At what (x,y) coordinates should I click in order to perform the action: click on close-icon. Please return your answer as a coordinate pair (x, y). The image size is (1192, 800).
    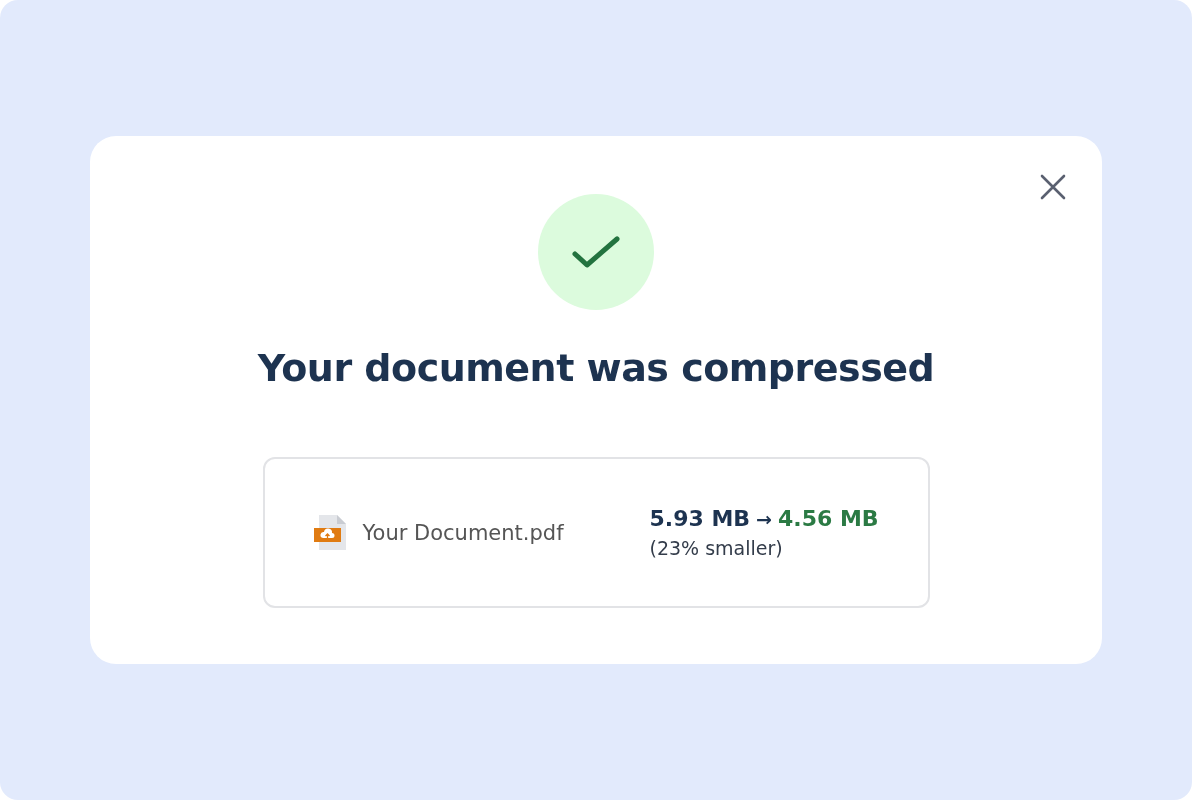
    Looking at the image, I should click on (1053, 187).